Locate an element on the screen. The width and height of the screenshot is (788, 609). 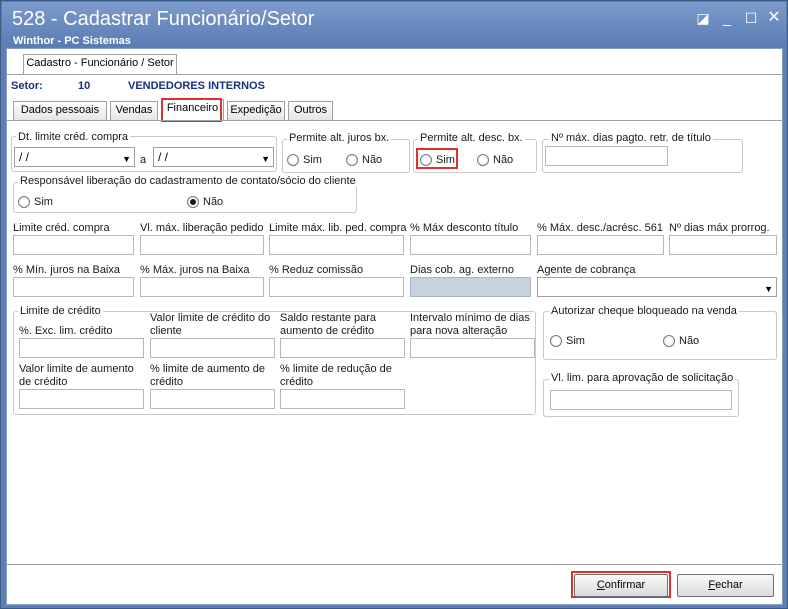
juros-sim-radio is located at coordinates (293, 160).